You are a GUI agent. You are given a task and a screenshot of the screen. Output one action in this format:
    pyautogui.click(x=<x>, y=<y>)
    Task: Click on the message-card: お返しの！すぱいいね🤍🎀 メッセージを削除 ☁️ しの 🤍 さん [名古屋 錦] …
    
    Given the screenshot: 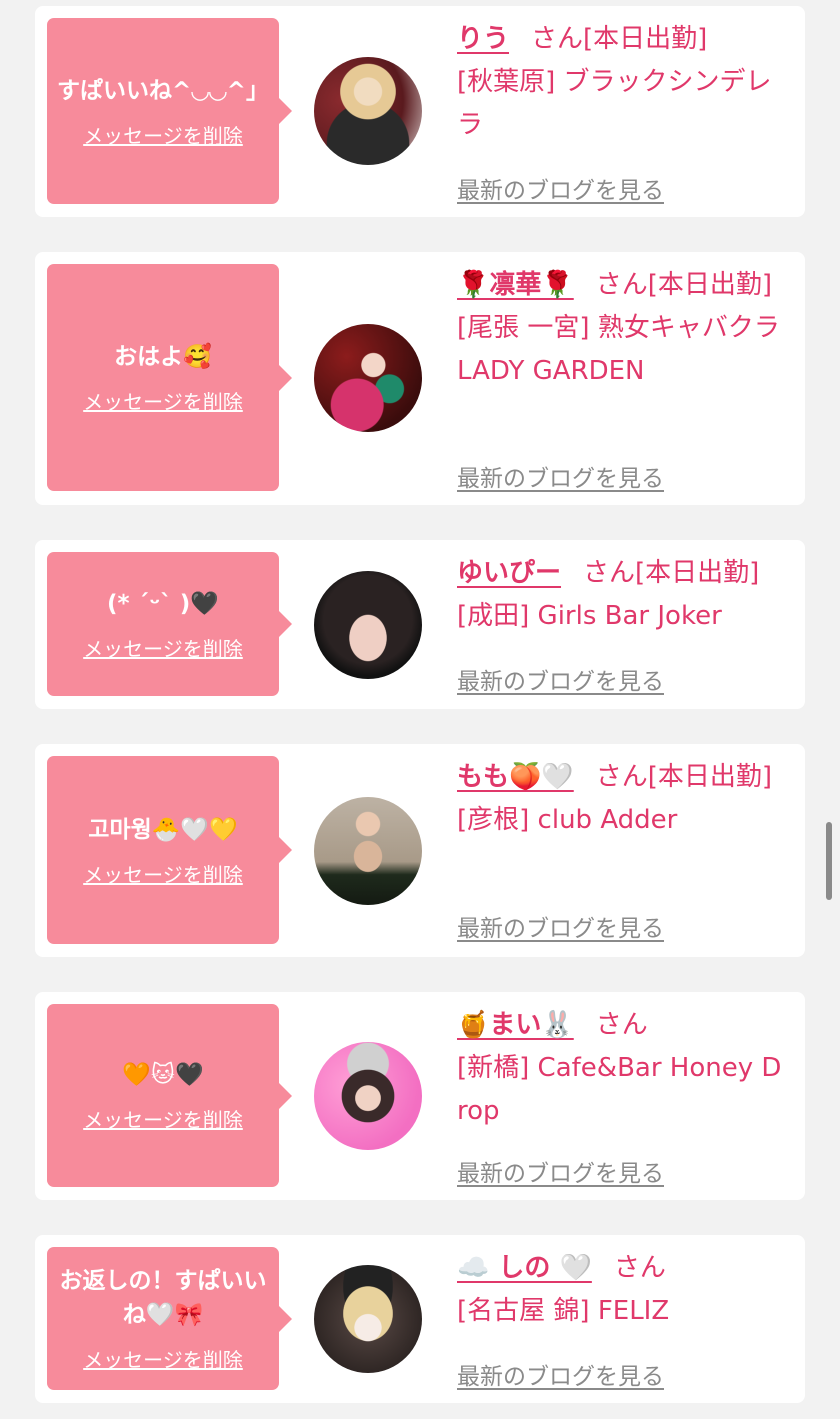 What is the action you would take?
    pyautogui.click(x=420, y=1319)
    